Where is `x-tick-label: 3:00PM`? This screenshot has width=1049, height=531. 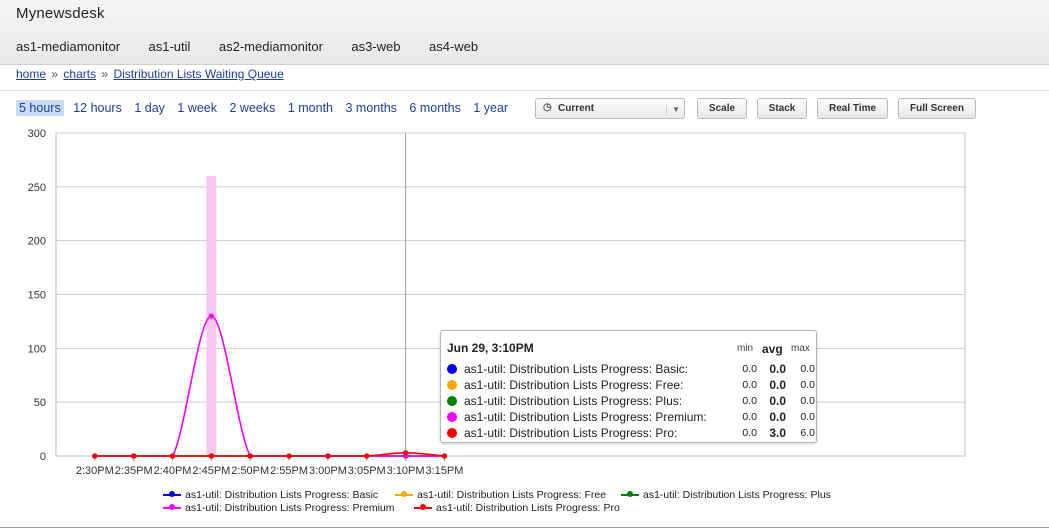 x-tick-label: 3:00PM is located at coordinates (328, 471).